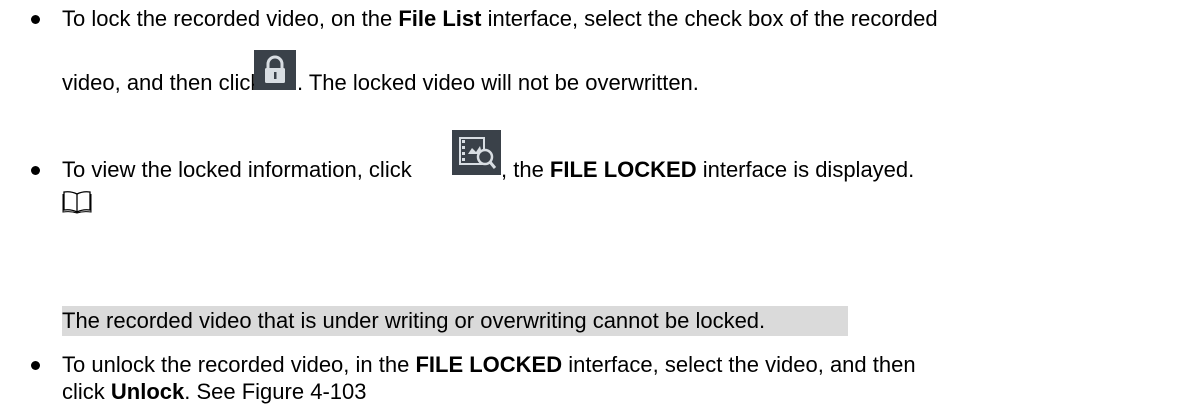  I want to click on text: To view the locked information, click, so click(237, 169).